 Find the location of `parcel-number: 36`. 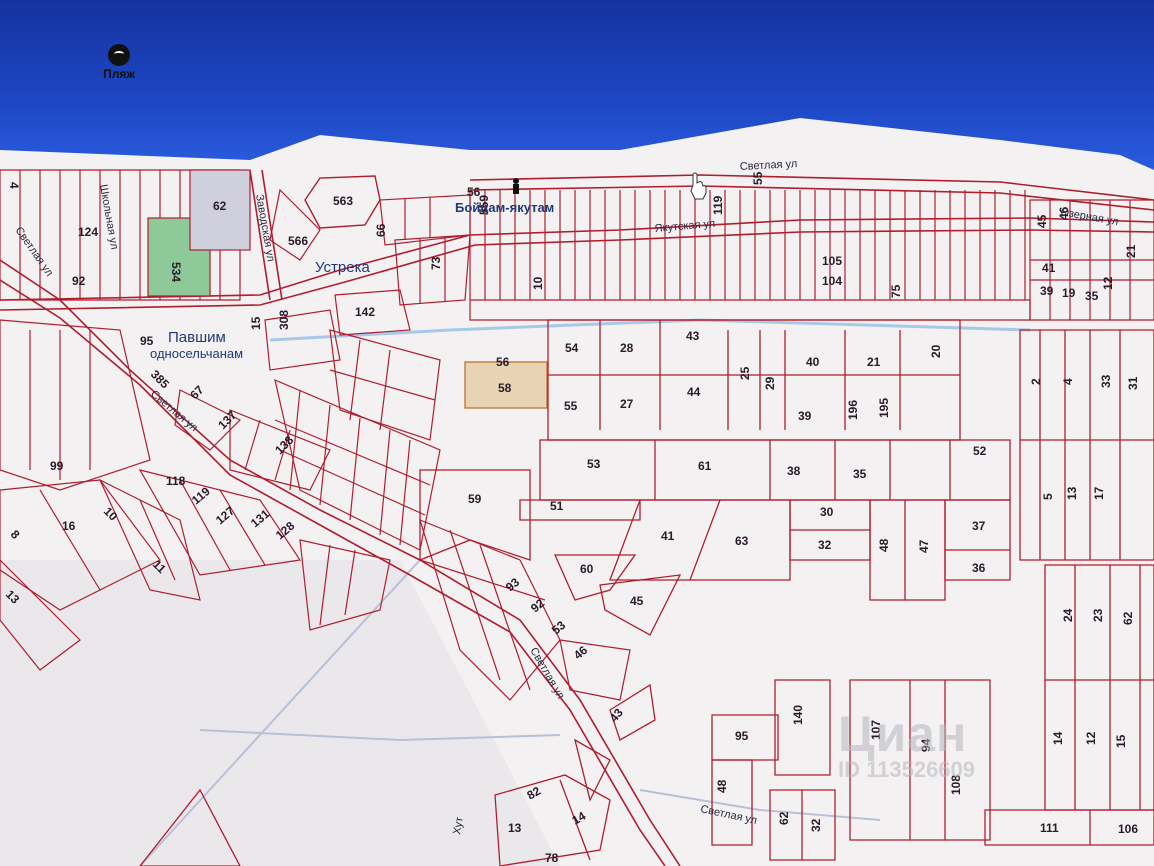

parcel-number: 36 is located at coordinates (979, 568).